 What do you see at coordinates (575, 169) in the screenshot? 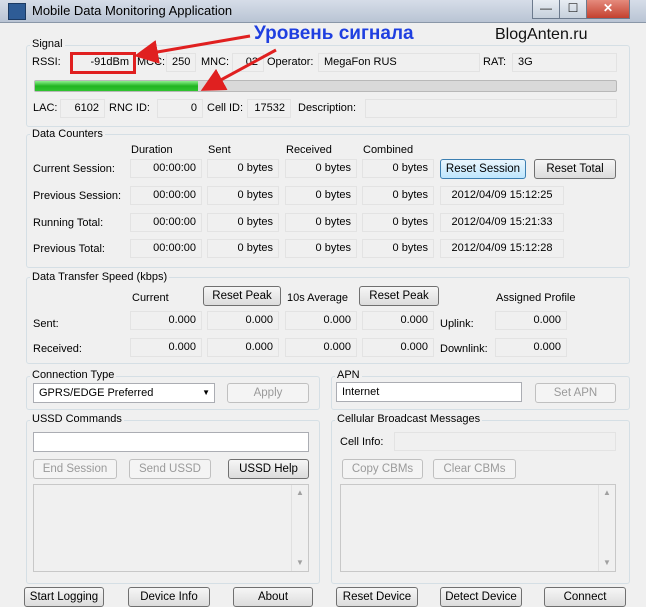
I see `reset-total-button: Reset Total` at bounding box center [575, 169].